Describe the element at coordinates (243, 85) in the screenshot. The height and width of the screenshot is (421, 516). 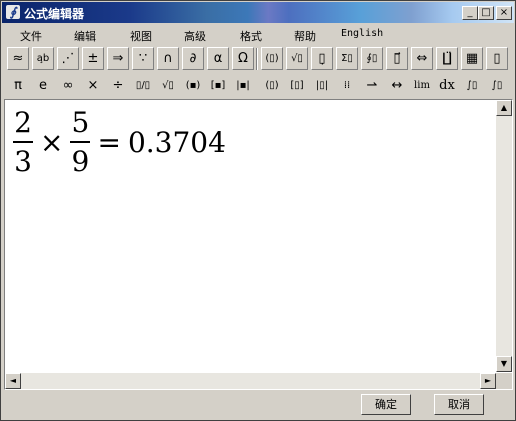
I see `abs-icon: |▪|` at that location.